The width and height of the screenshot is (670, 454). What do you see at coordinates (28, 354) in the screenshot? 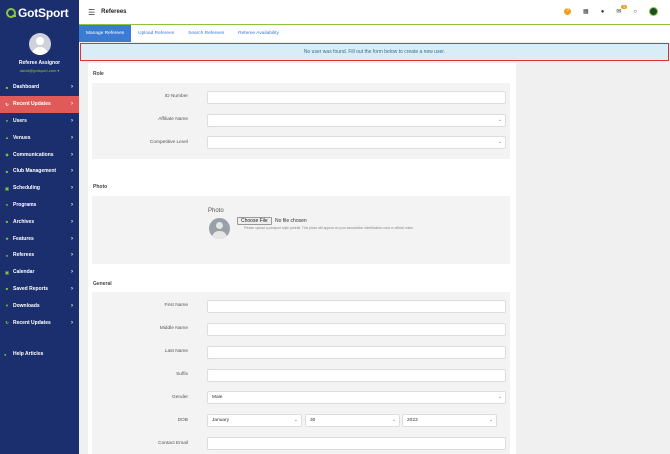
I see `sidebar-item-label: Help Articles` at bounding box center [28, 354].